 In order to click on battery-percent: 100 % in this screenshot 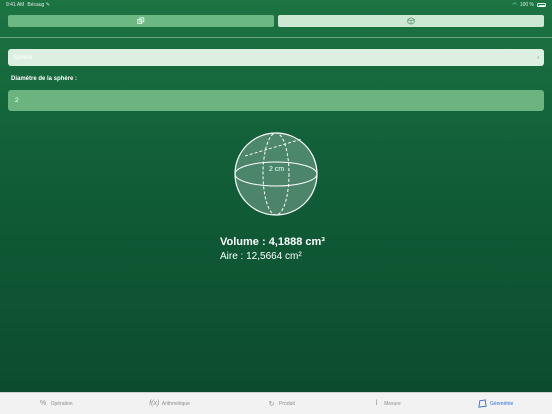, I will do `click(526, 5)`.